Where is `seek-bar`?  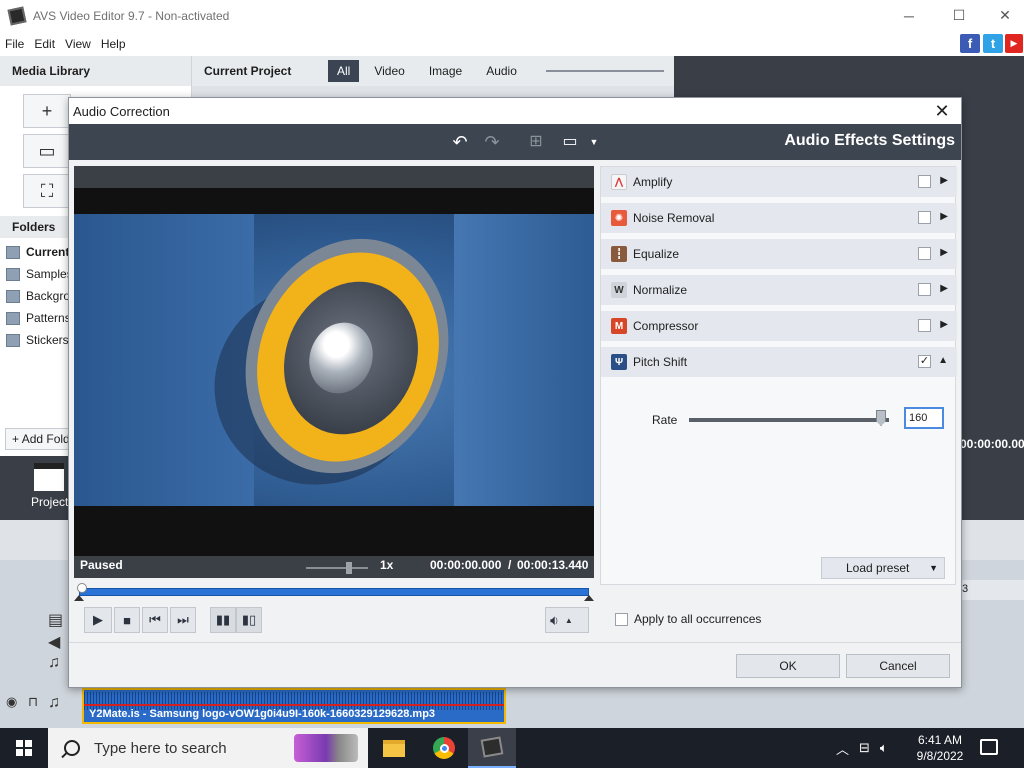
seek-bar is located at coordinates (334, 592).